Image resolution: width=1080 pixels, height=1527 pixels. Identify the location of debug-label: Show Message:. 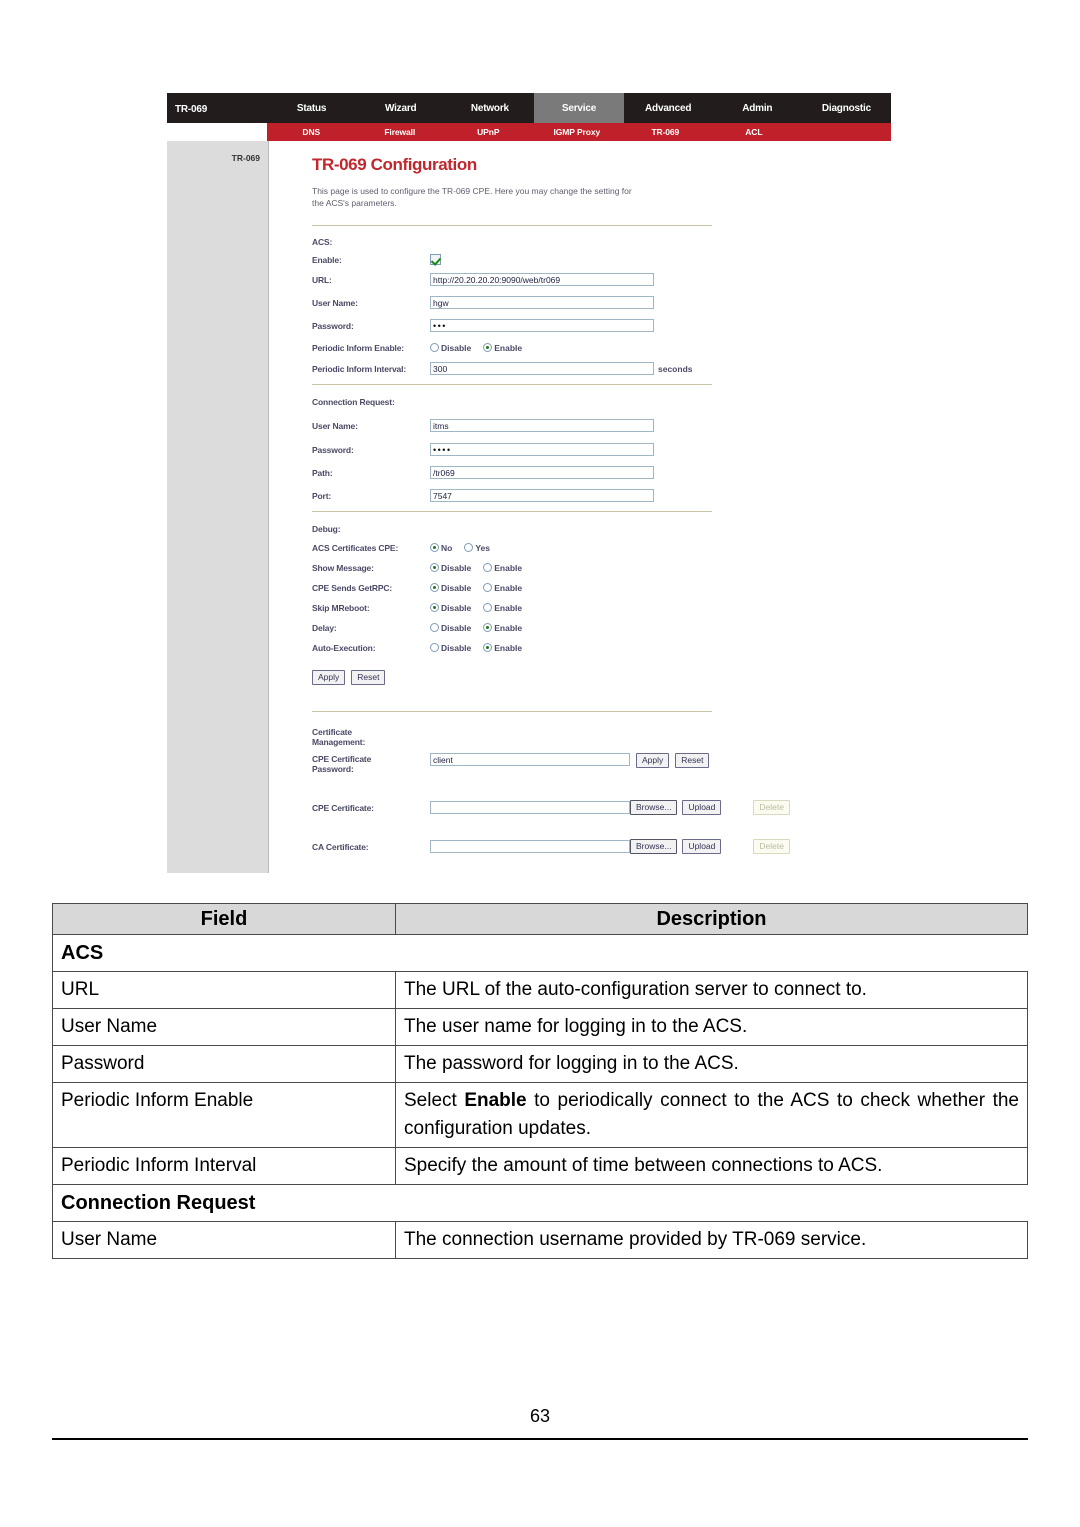
(343, 567).